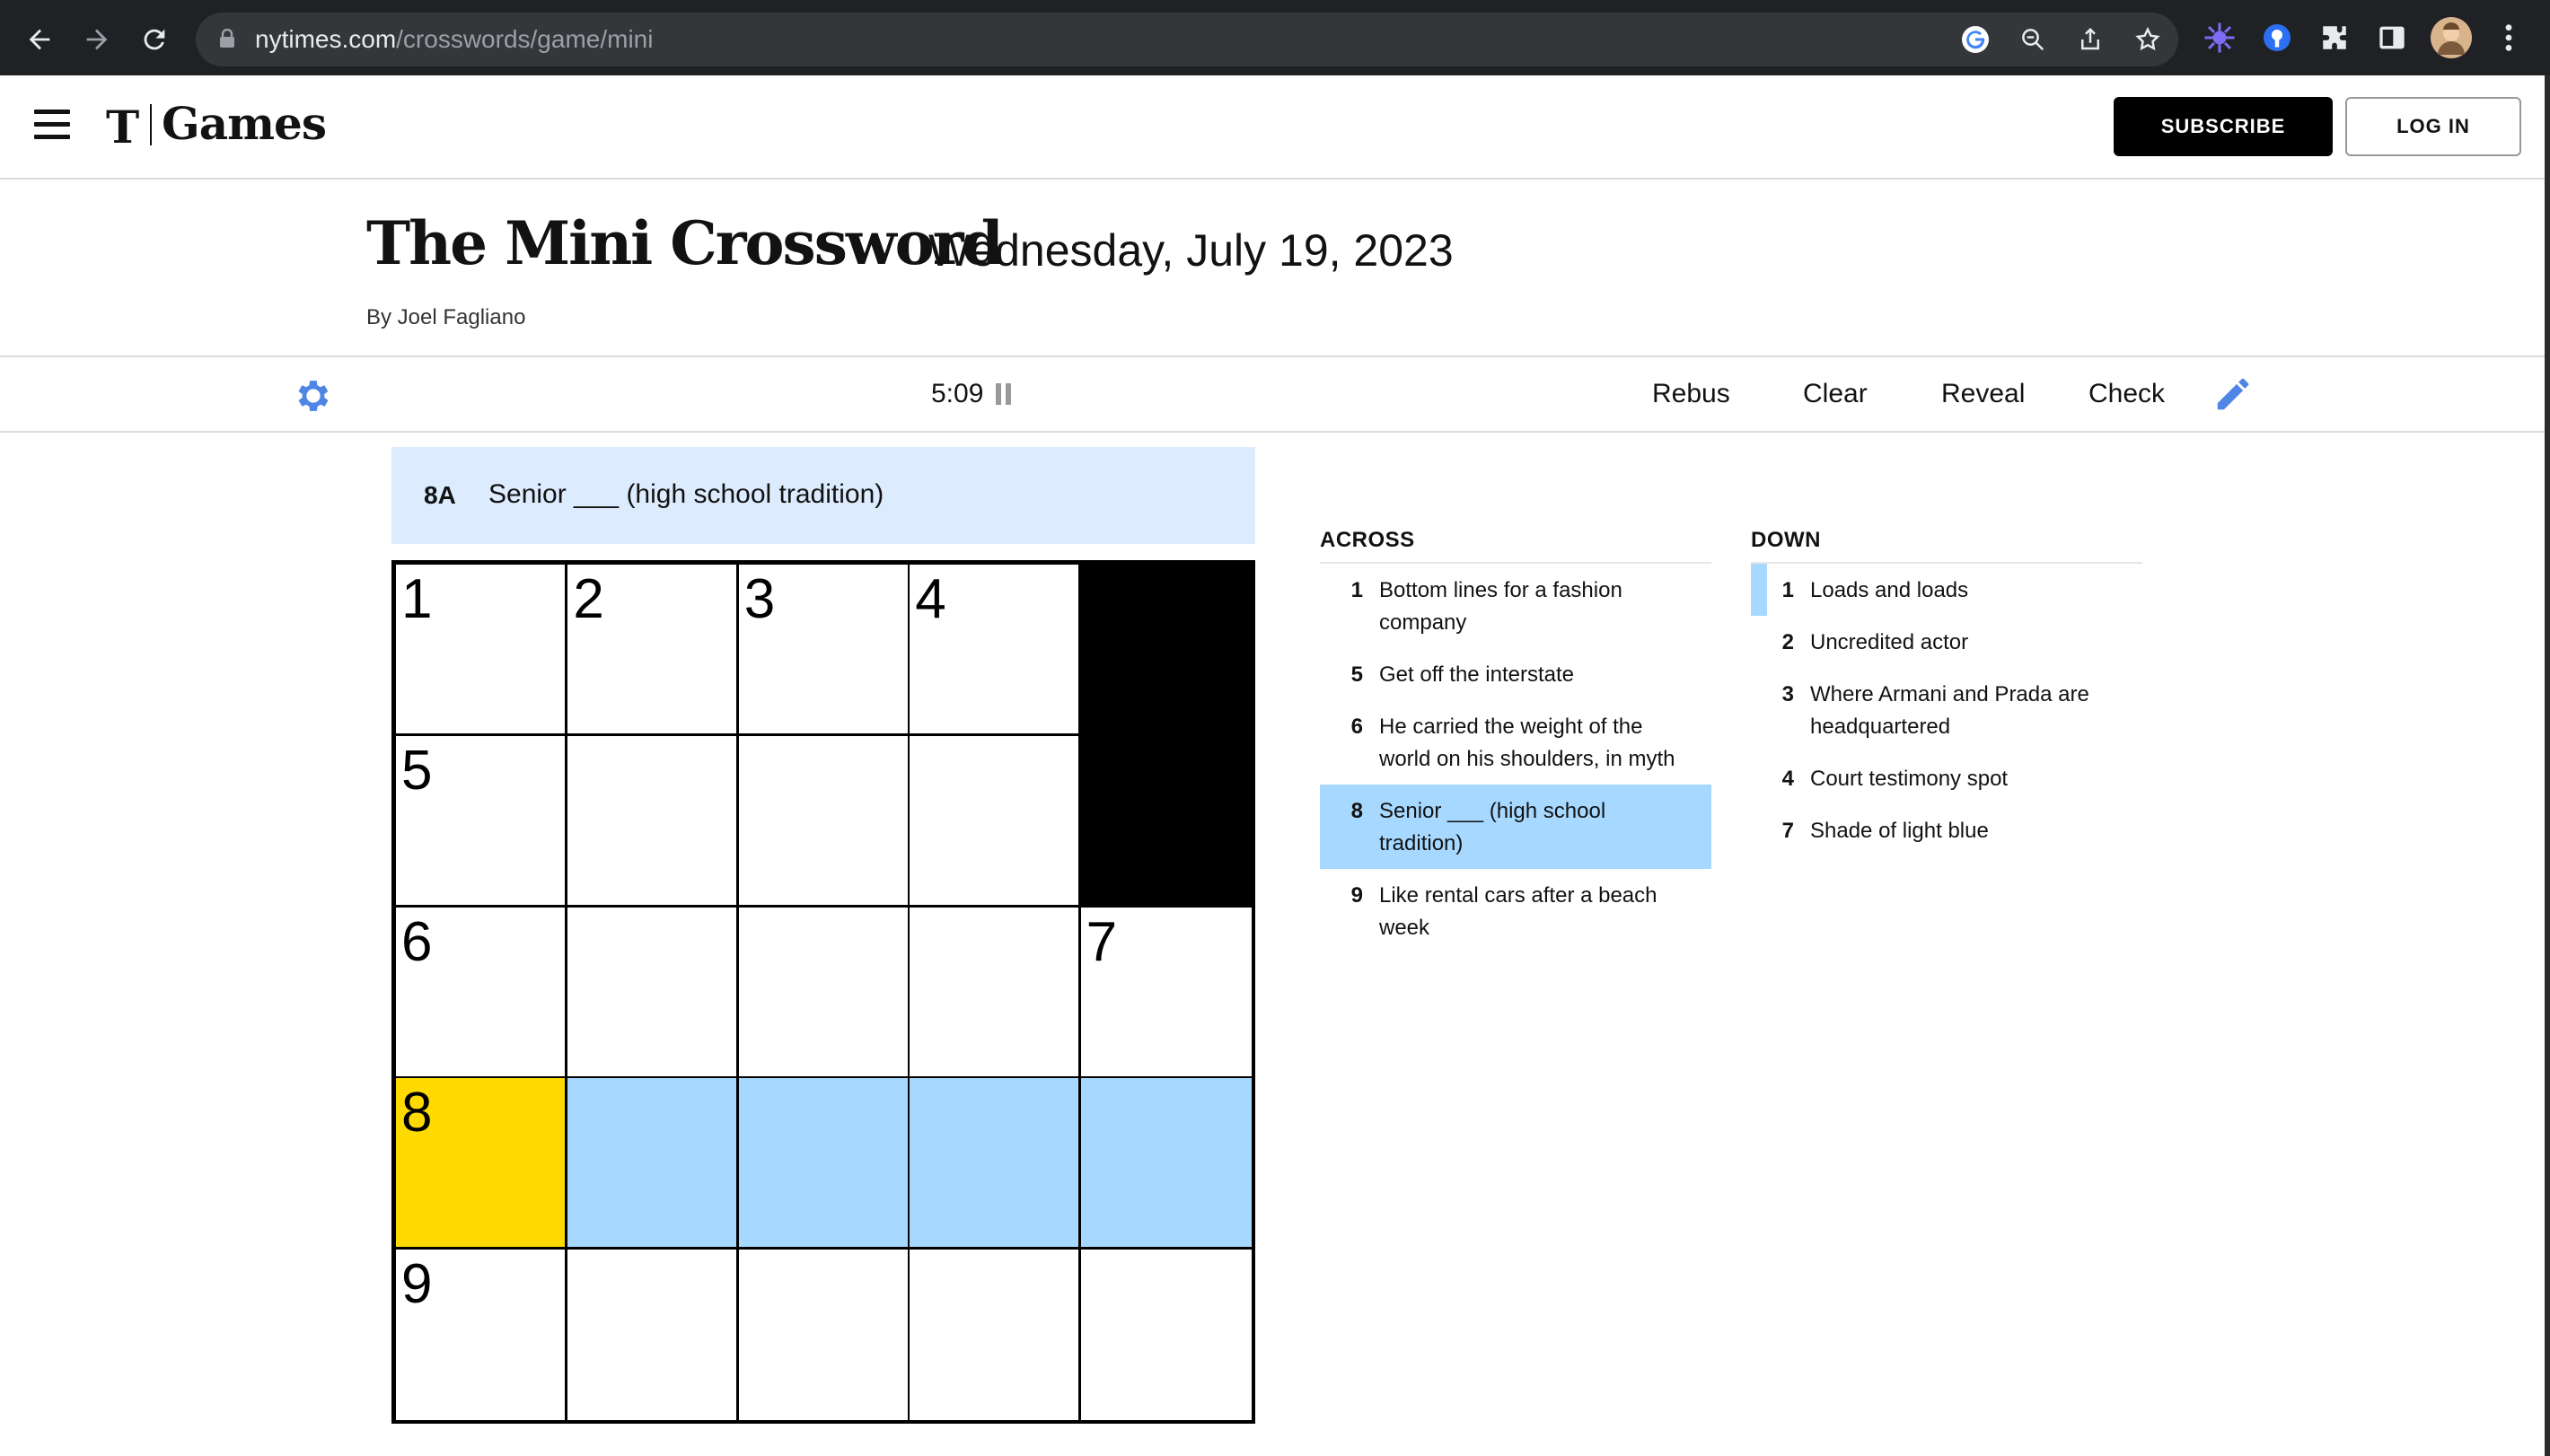 The image size is (2550, 1456). I want to click on across-clue-item: 8 Senior ___ (high school tradition), so click(1516, 827).